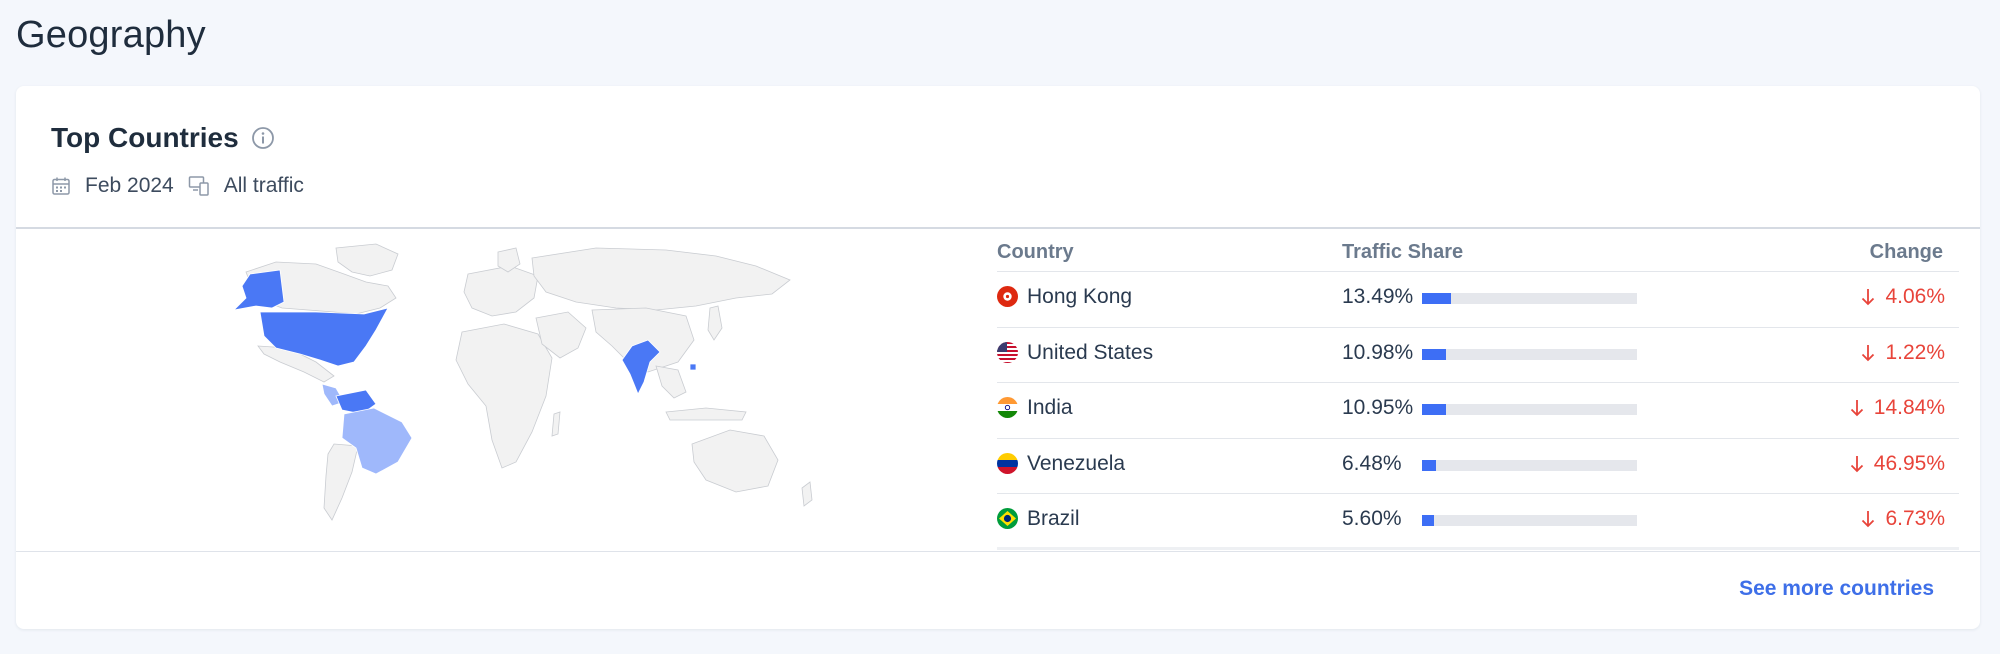 Image resolution: width=2000 pixels, height=654 pixels. What do you see at coordinates (1836, 589) in the screenshot?
I see `see-more-countries-link: See more countries` at bounding box center [1836, 589].